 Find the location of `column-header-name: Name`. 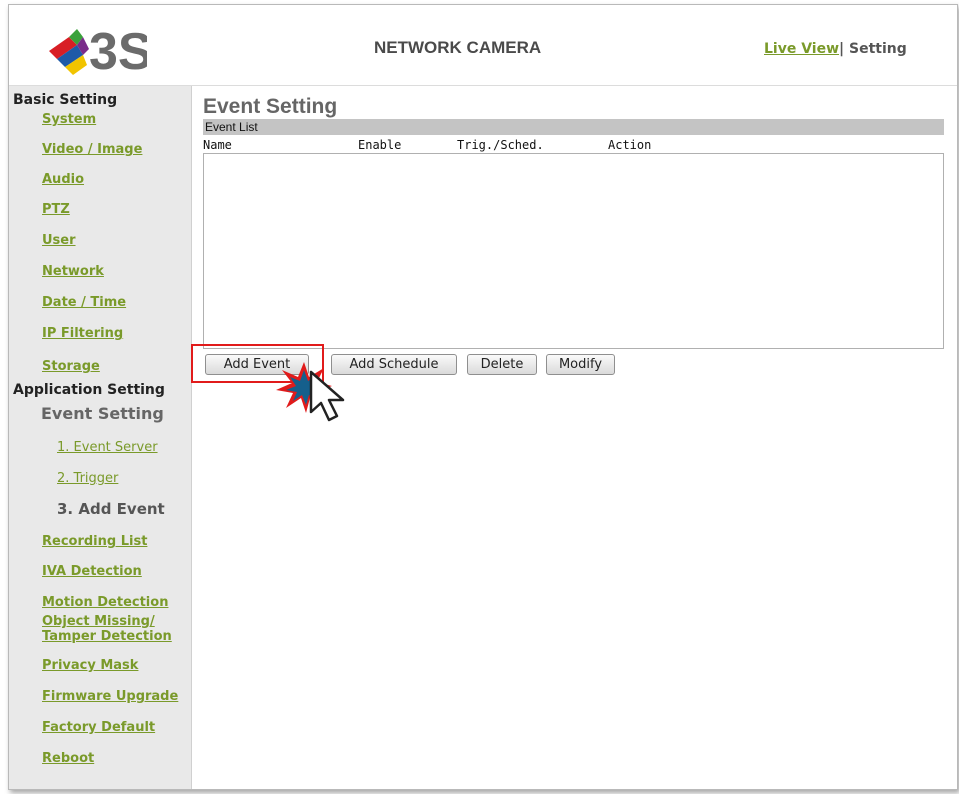

column-header-name: Name is located at coordinates (217, 145).